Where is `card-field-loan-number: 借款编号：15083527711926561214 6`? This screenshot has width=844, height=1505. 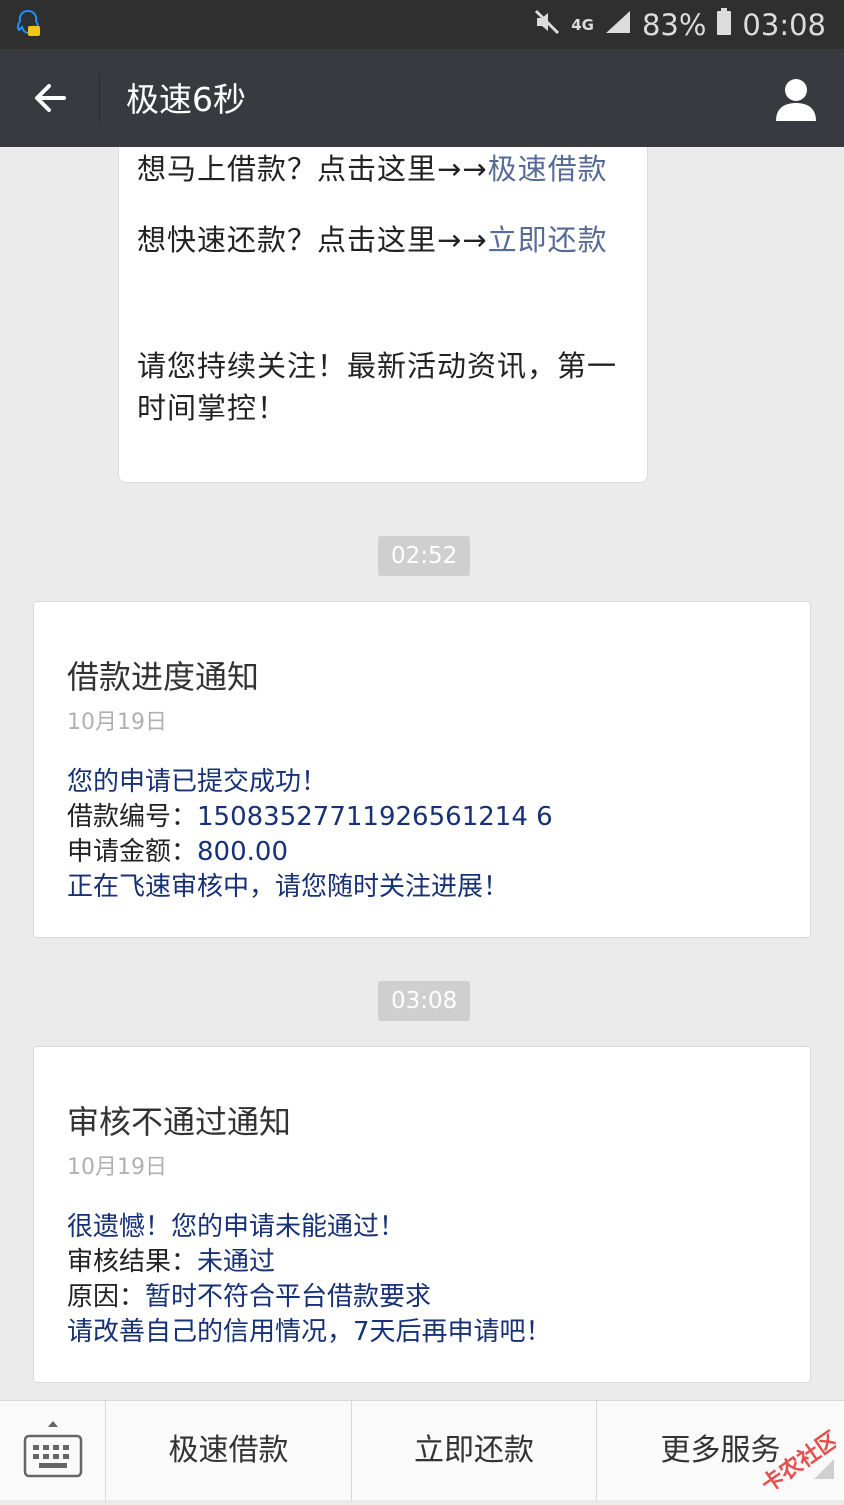
card-field-loan-number: 借款编号：15083527711926561214 6 is located at coordinates (310, 814).